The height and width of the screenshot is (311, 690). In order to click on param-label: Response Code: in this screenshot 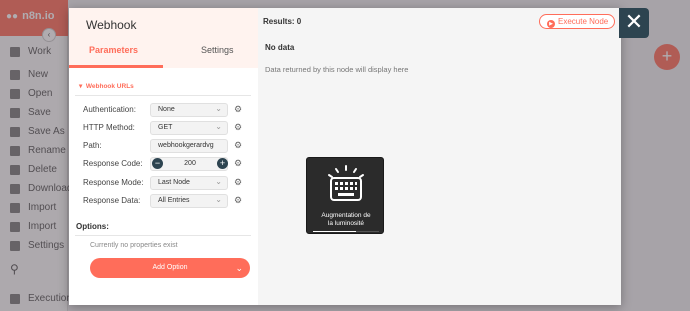, I will do `click(113, 163)`.